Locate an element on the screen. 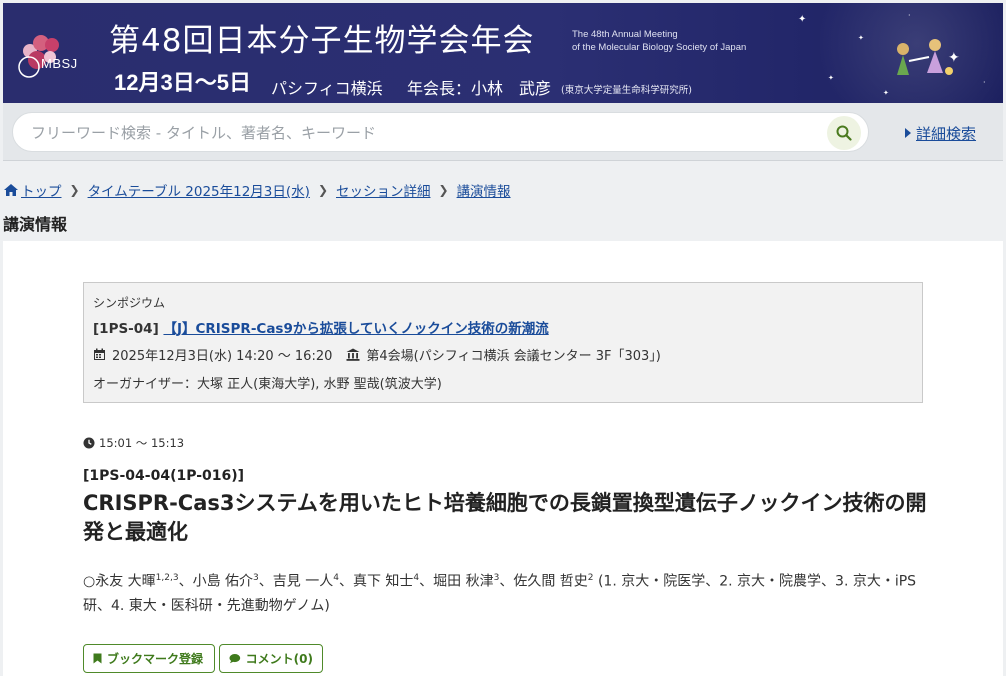  bookmark-button: ブックマーク登録 is located at coordinates (149, 658).